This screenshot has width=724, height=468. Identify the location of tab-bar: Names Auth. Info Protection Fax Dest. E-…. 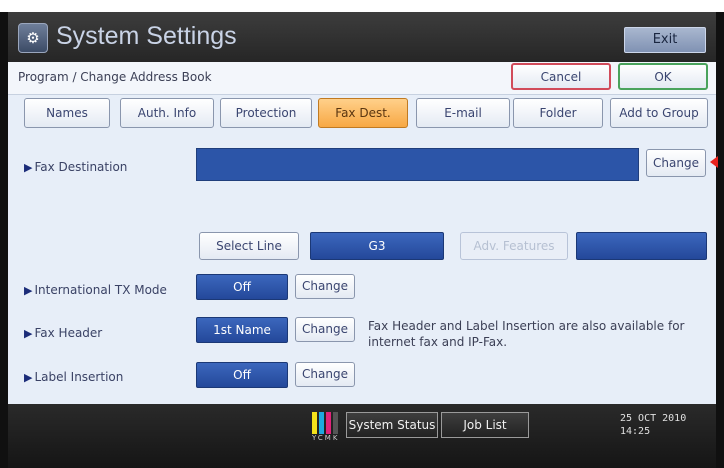
(362, 115).